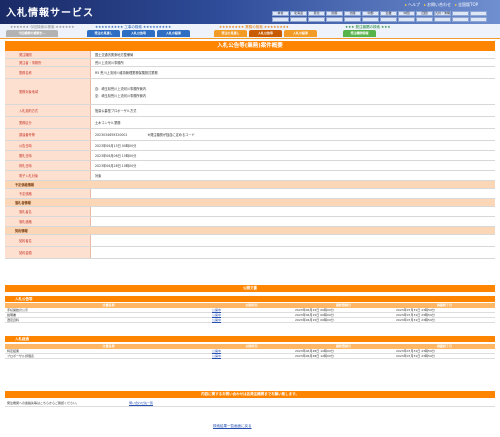  What do you see at coordinates (141, 403) in the screenshot?
I see `contact-list-link: 問い合わせ先一覧` at bounding box center [141, 403].